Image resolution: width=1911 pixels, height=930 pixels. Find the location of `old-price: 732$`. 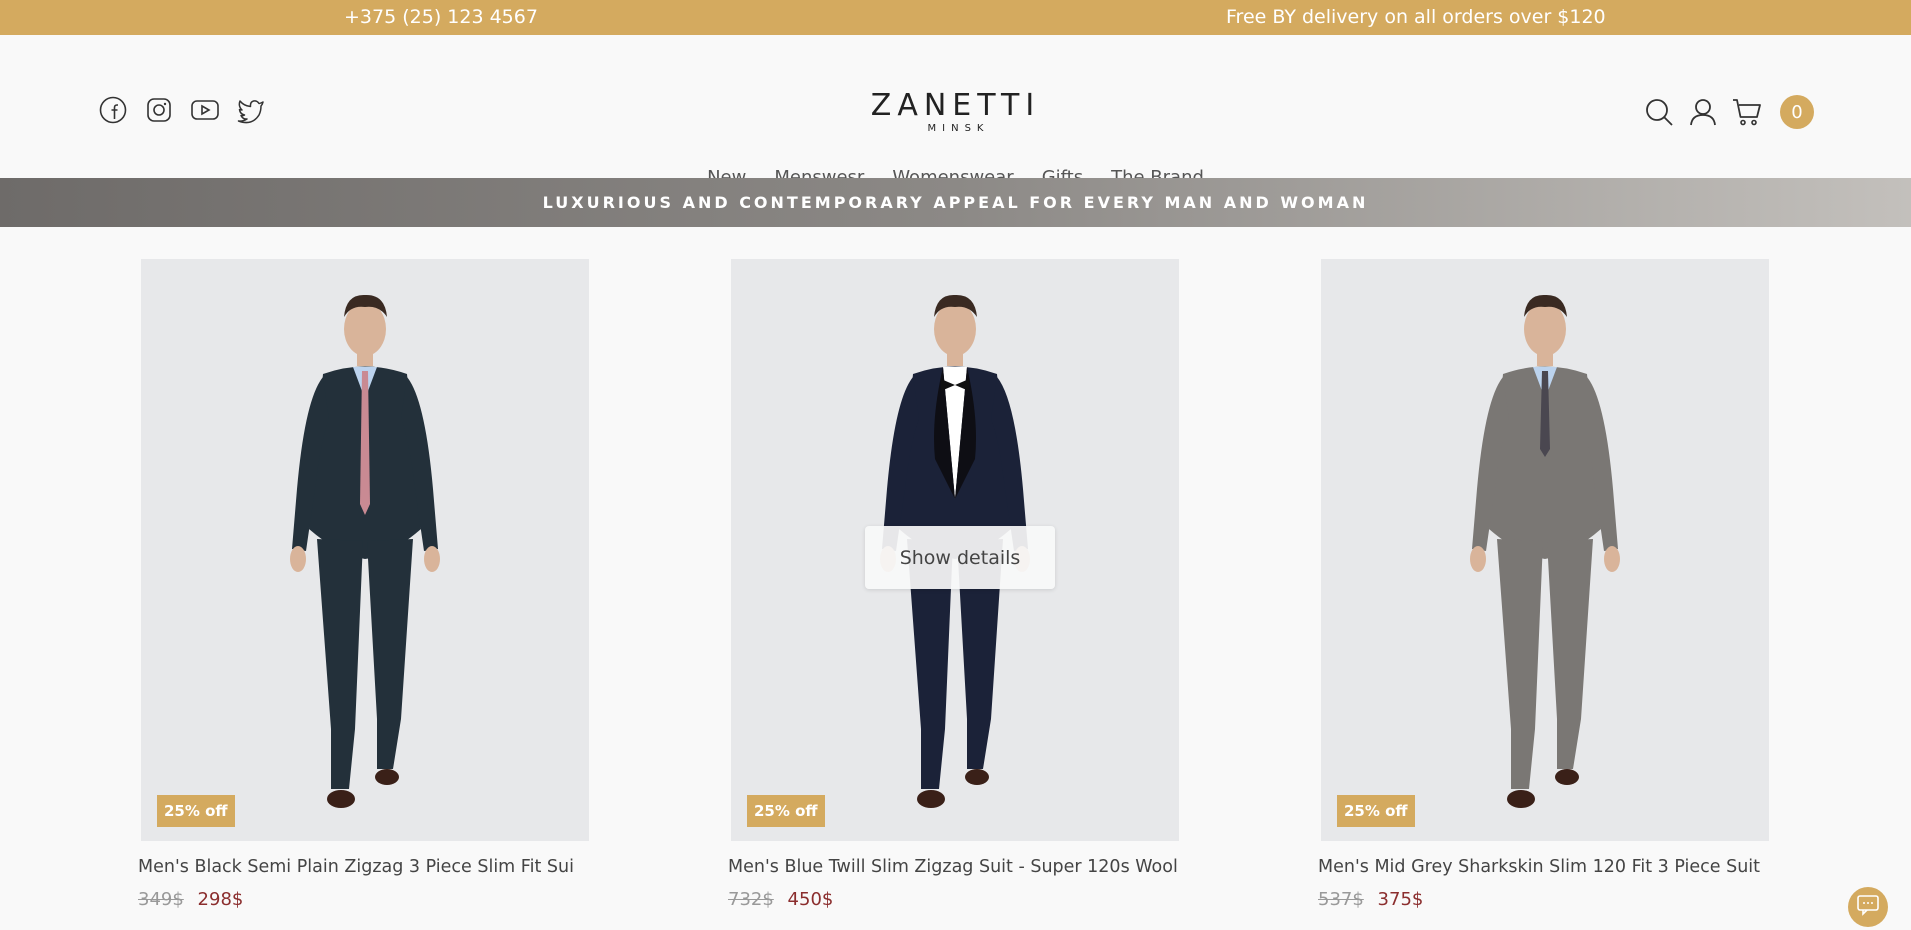

old-price: 732$ is located at coordinates (751, 899).